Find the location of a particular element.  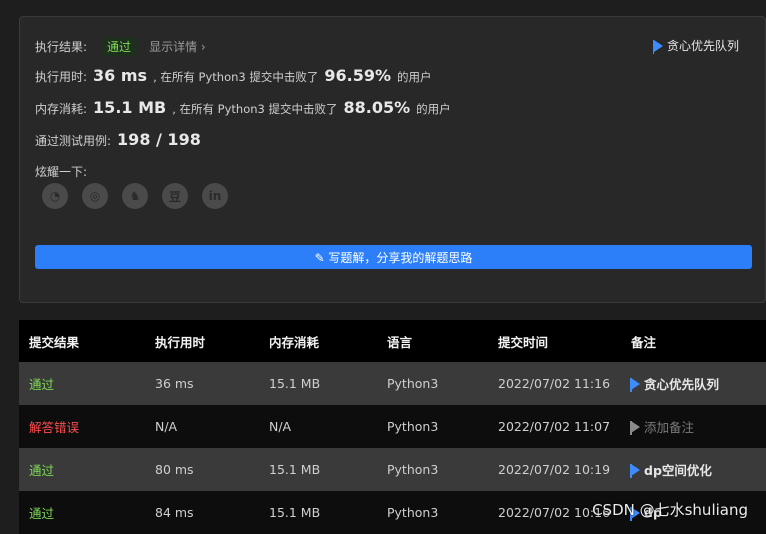

table-header: 提交结果 执行用时 内存消耗 语言 提交时间 备注 is located at coordinates (392, 341).